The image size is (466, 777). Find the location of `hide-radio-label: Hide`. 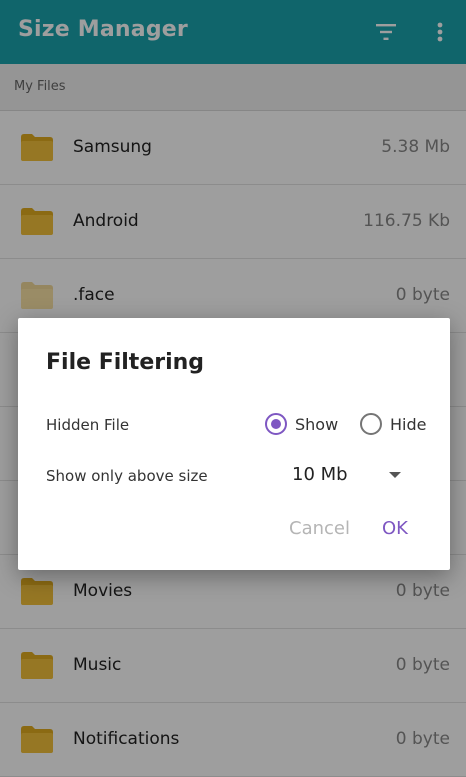

hide-radio-label: Hide is located at coordinates (408, 424).